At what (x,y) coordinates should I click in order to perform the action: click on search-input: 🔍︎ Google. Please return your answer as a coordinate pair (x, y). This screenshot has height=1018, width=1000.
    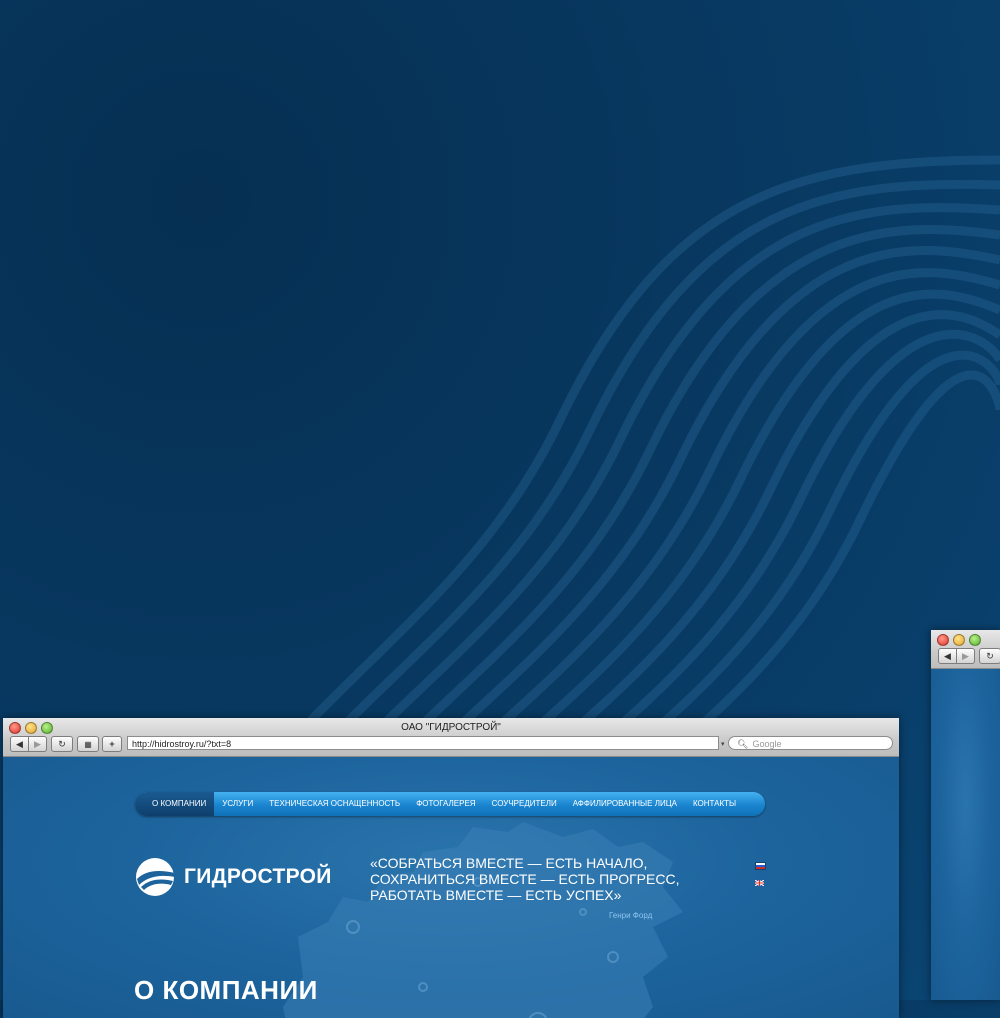
    Looking at the image, I should click on (810, 743).